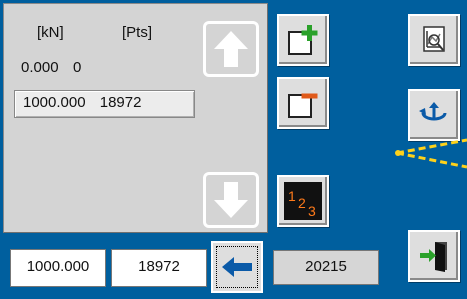  I want to click on chart-zoom-icon, so click(434, 39).